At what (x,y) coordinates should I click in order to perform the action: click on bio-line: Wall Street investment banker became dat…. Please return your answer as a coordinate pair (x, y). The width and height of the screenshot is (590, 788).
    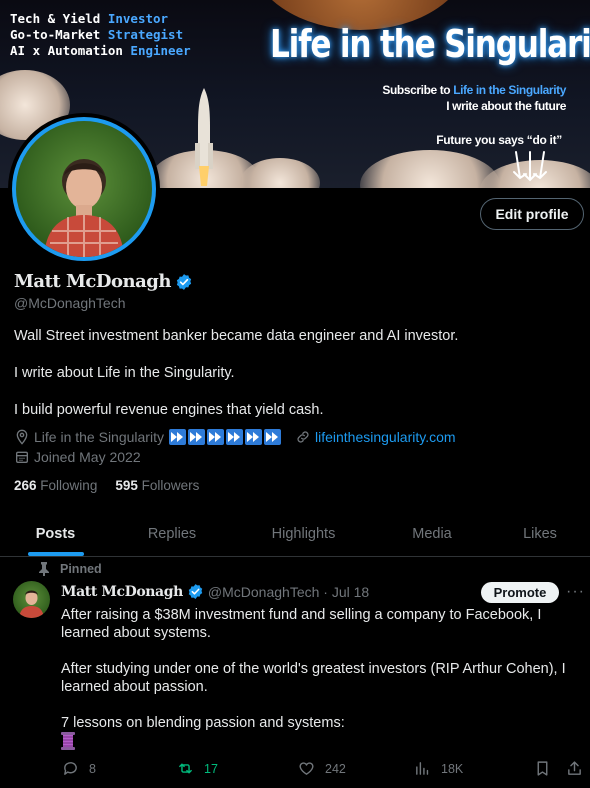
    Looking at the image, I should click on (236, 336).